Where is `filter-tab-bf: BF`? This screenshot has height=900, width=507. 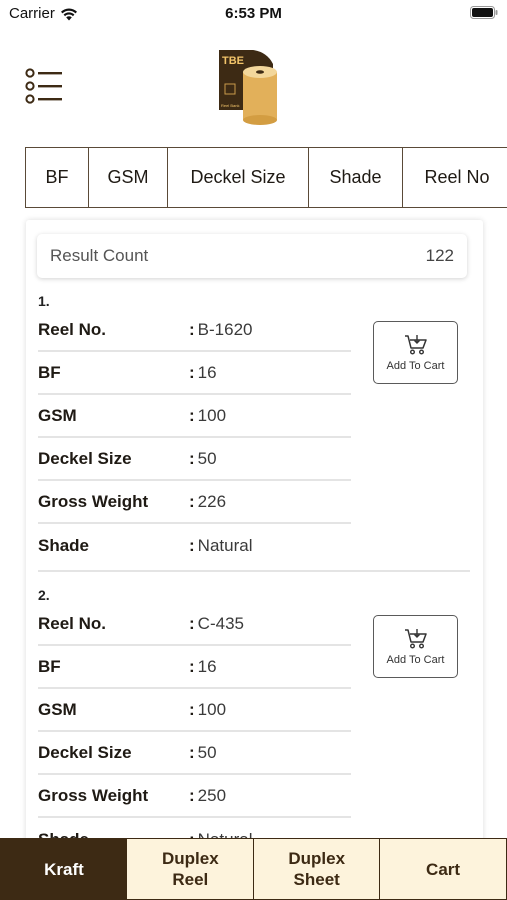
filter-tab-bf: BF is located at coordinates (57, 177).